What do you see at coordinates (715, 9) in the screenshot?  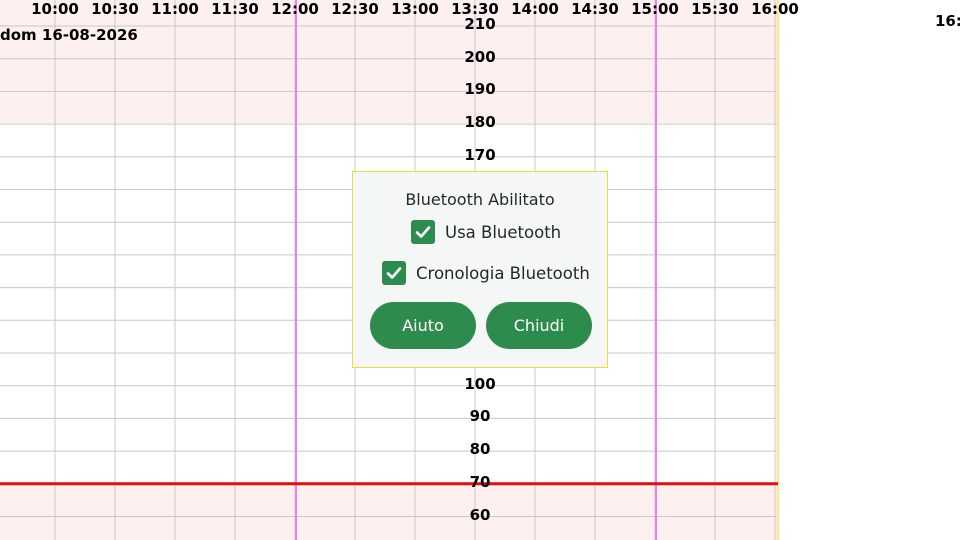 I see `time-label: 15:30` at bounding box center [715, 9].